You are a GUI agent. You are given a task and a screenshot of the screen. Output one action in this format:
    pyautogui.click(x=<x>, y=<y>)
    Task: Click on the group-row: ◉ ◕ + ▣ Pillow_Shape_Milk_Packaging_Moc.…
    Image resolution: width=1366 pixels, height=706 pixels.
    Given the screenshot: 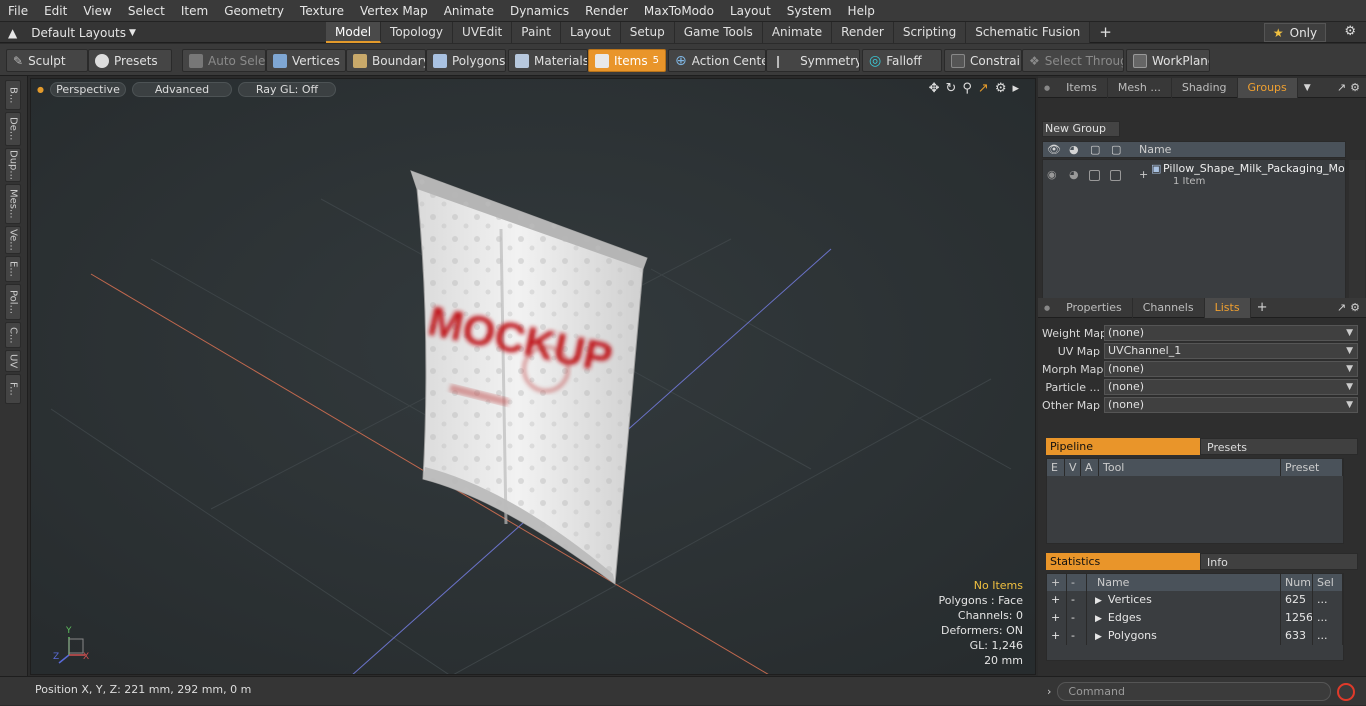 What is the action you would take?
    pyautogui.click(x=1195, y=177)
    